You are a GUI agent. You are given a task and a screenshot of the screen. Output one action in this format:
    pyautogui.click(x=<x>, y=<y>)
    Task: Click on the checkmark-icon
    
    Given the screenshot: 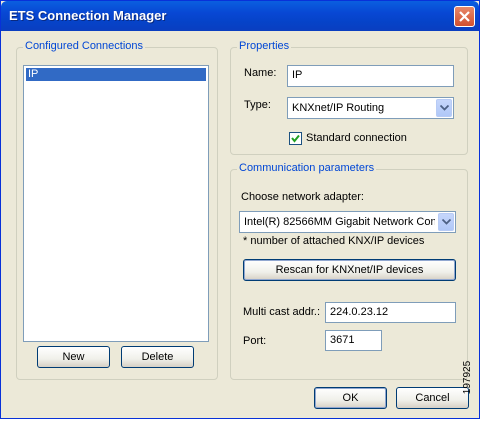 What is the action you would take?
    pyautogui.click(x=295, y=138)
    